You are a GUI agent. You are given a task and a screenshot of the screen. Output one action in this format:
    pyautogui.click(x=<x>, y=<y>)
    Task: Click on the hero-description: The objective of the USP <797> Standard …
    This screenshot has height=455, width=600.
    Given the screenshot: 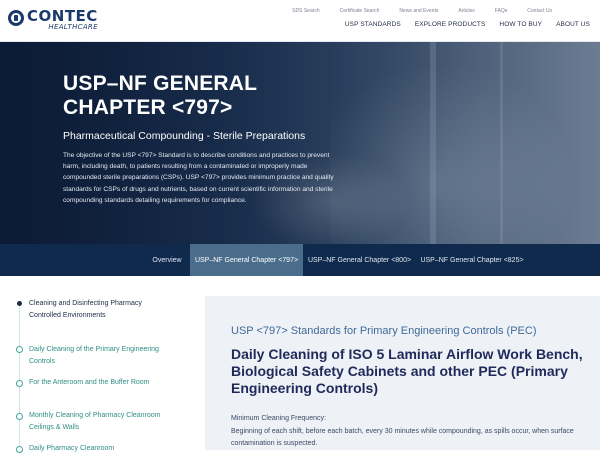 What is the action you would take?
    pyautogui.click(x=198, y=178)
    